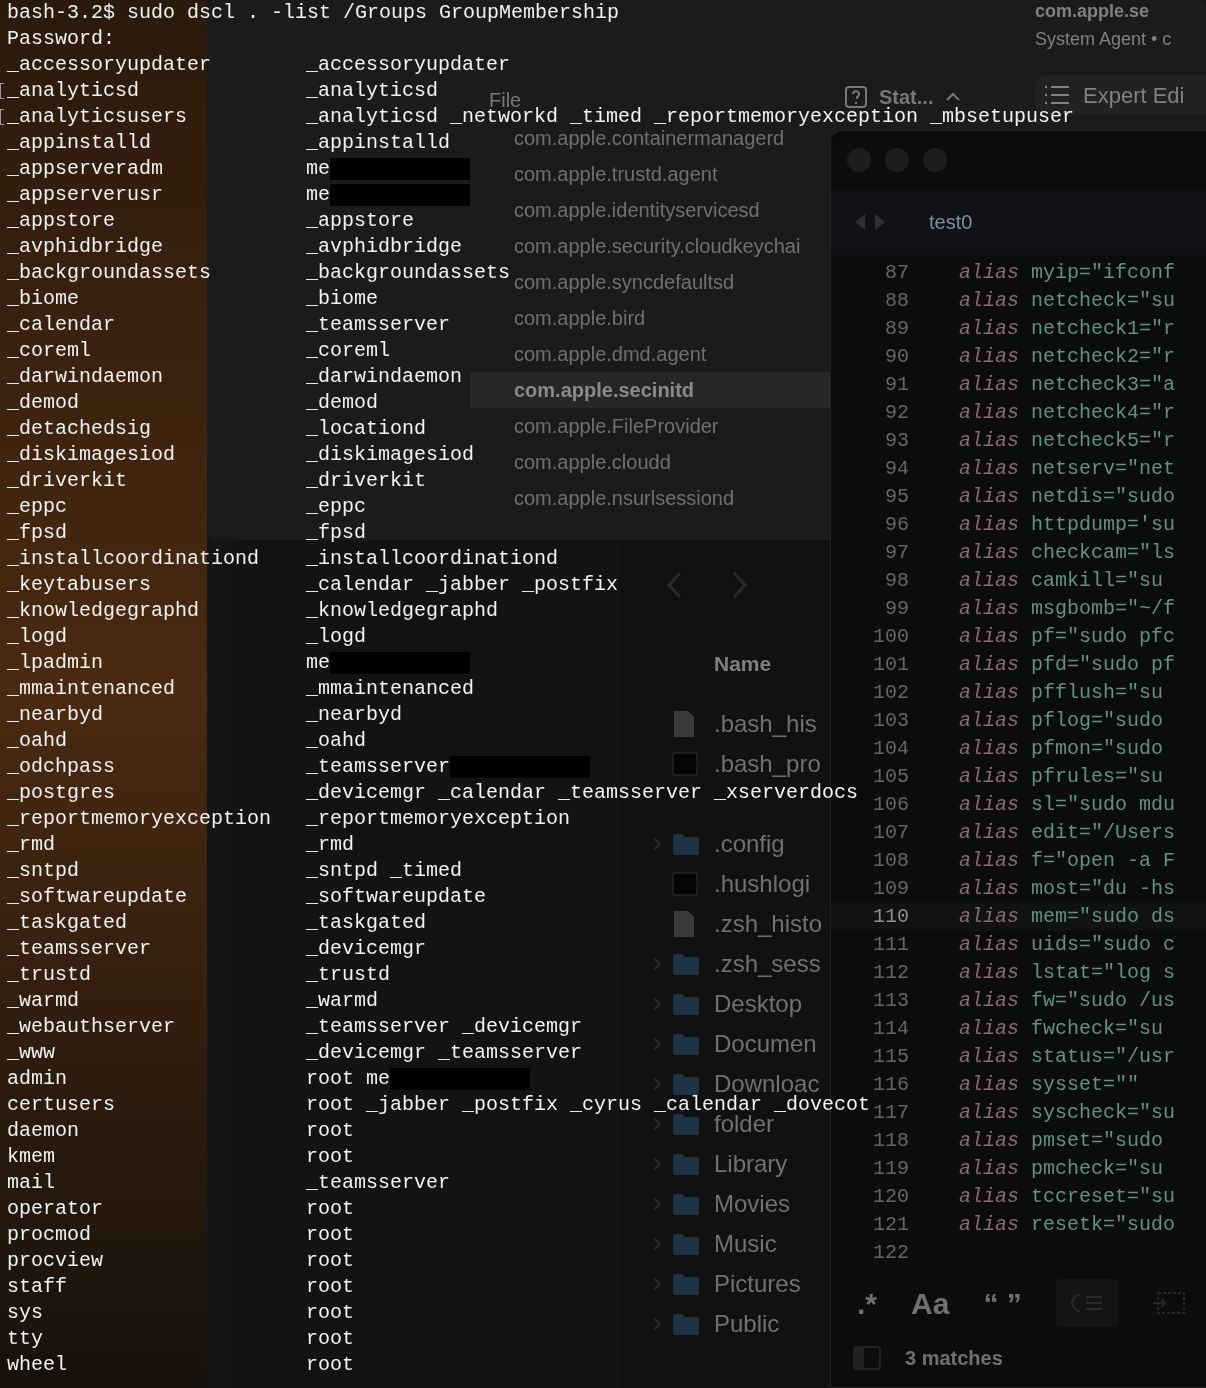 Image resolution: width=1206 pixels, height=1388 pixels. Describe the element at coordinates (930, 1303) in the screenshot. I see `search-option-button: Aa` at that location.